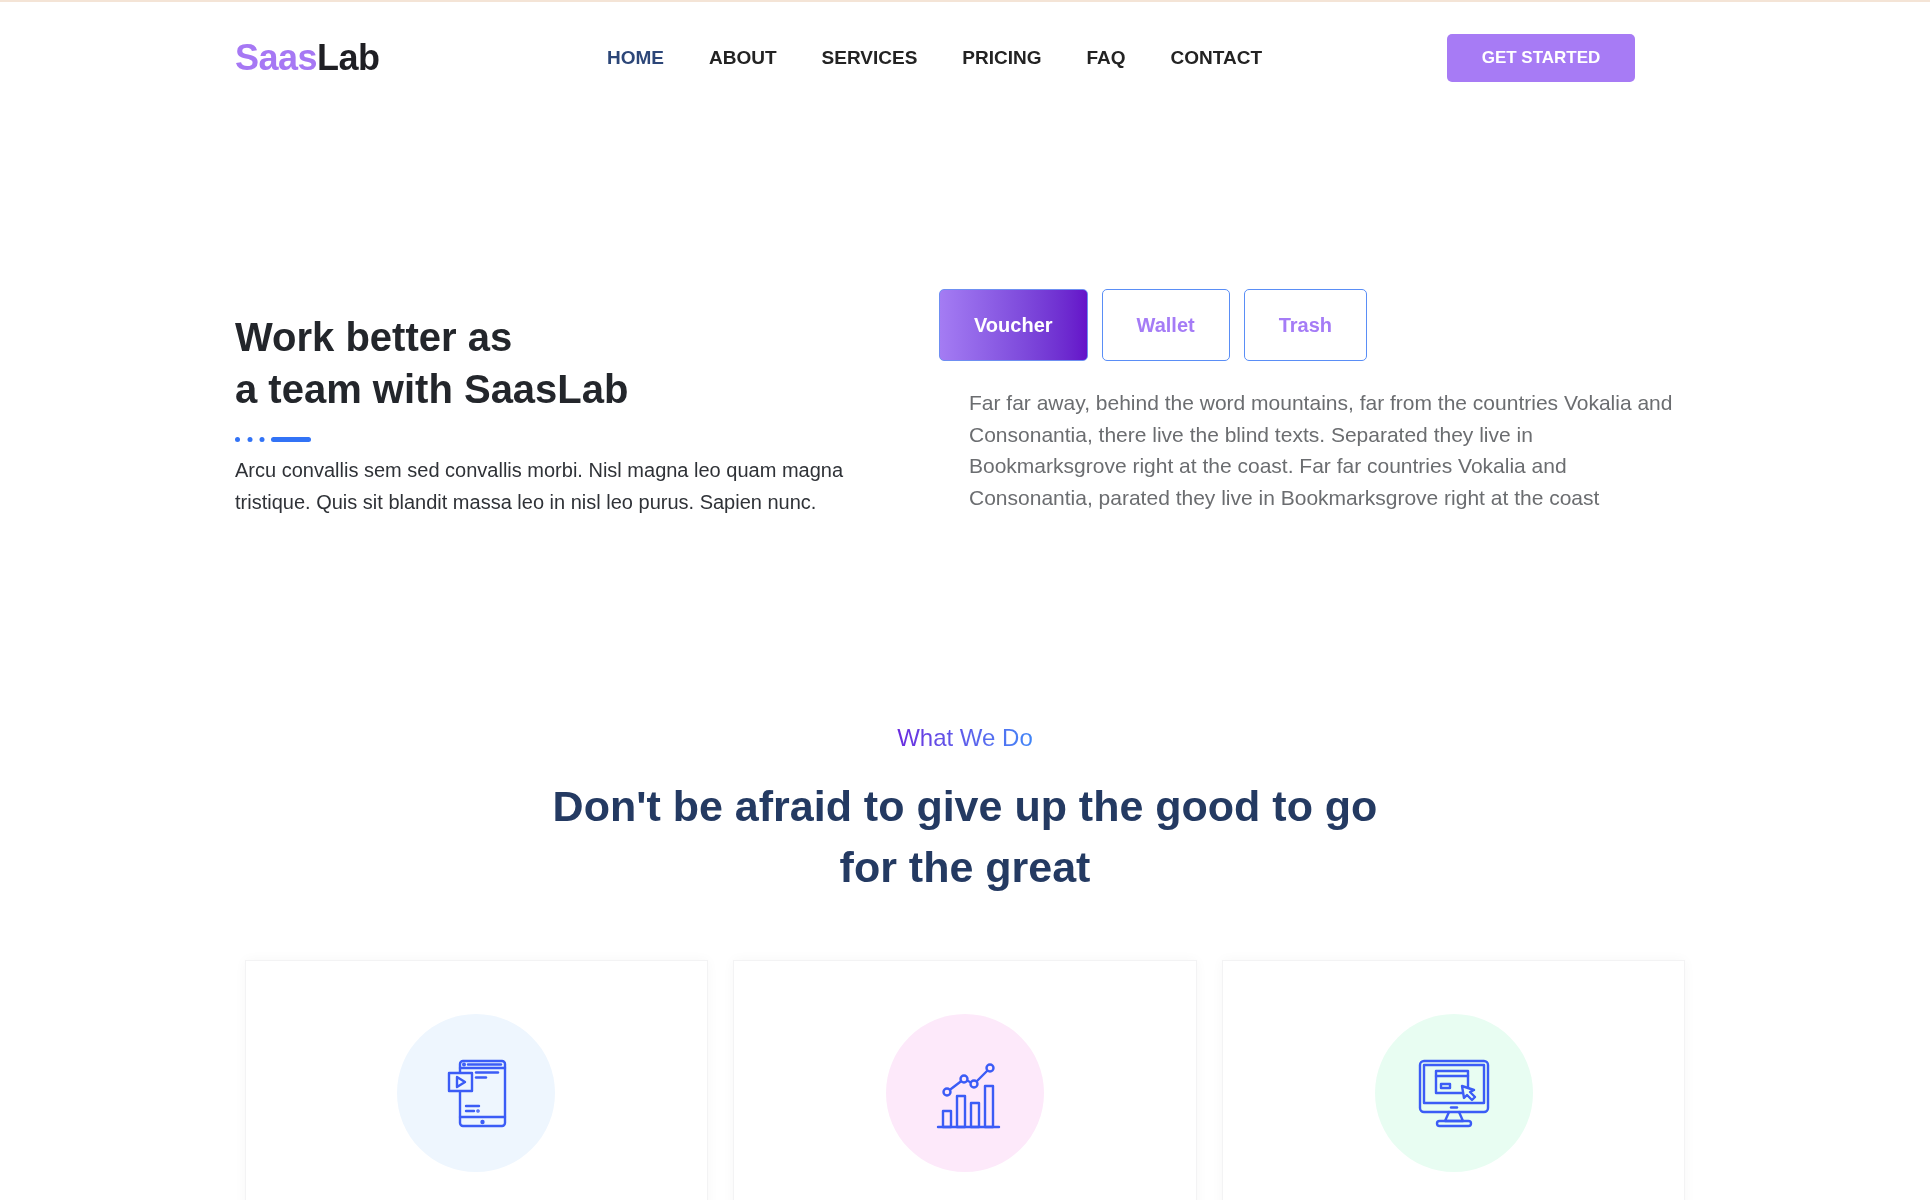 This screenshot has width=1930, height=1200. What do you see at coordinates (1002, 58) in the screenshot?
I see `nav-link: PRICING` at bounding box center [1002, 58].